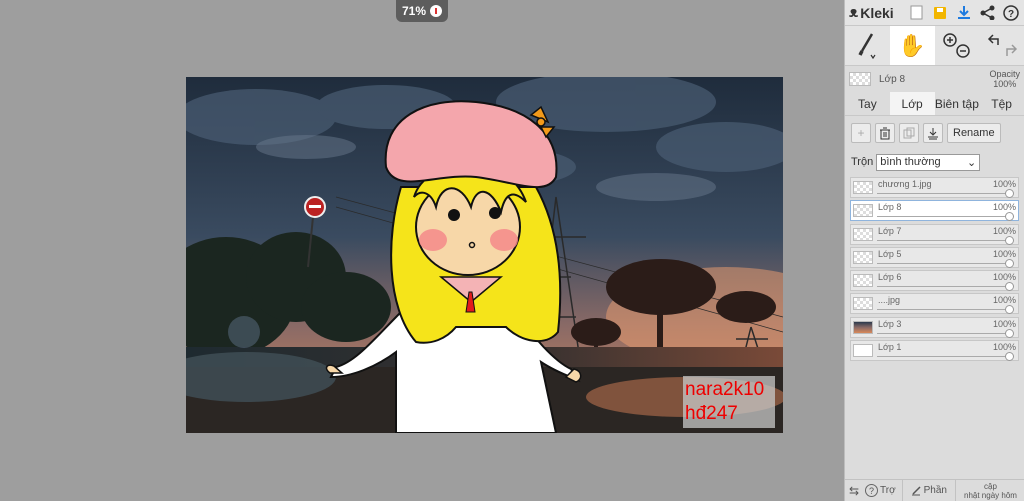 Image resolution: width=1024 pixels, height=501 pixels. Describe the element at coordinates (890, 207) in the screenshot. I see `layer-name: Lớp 8` at that location.